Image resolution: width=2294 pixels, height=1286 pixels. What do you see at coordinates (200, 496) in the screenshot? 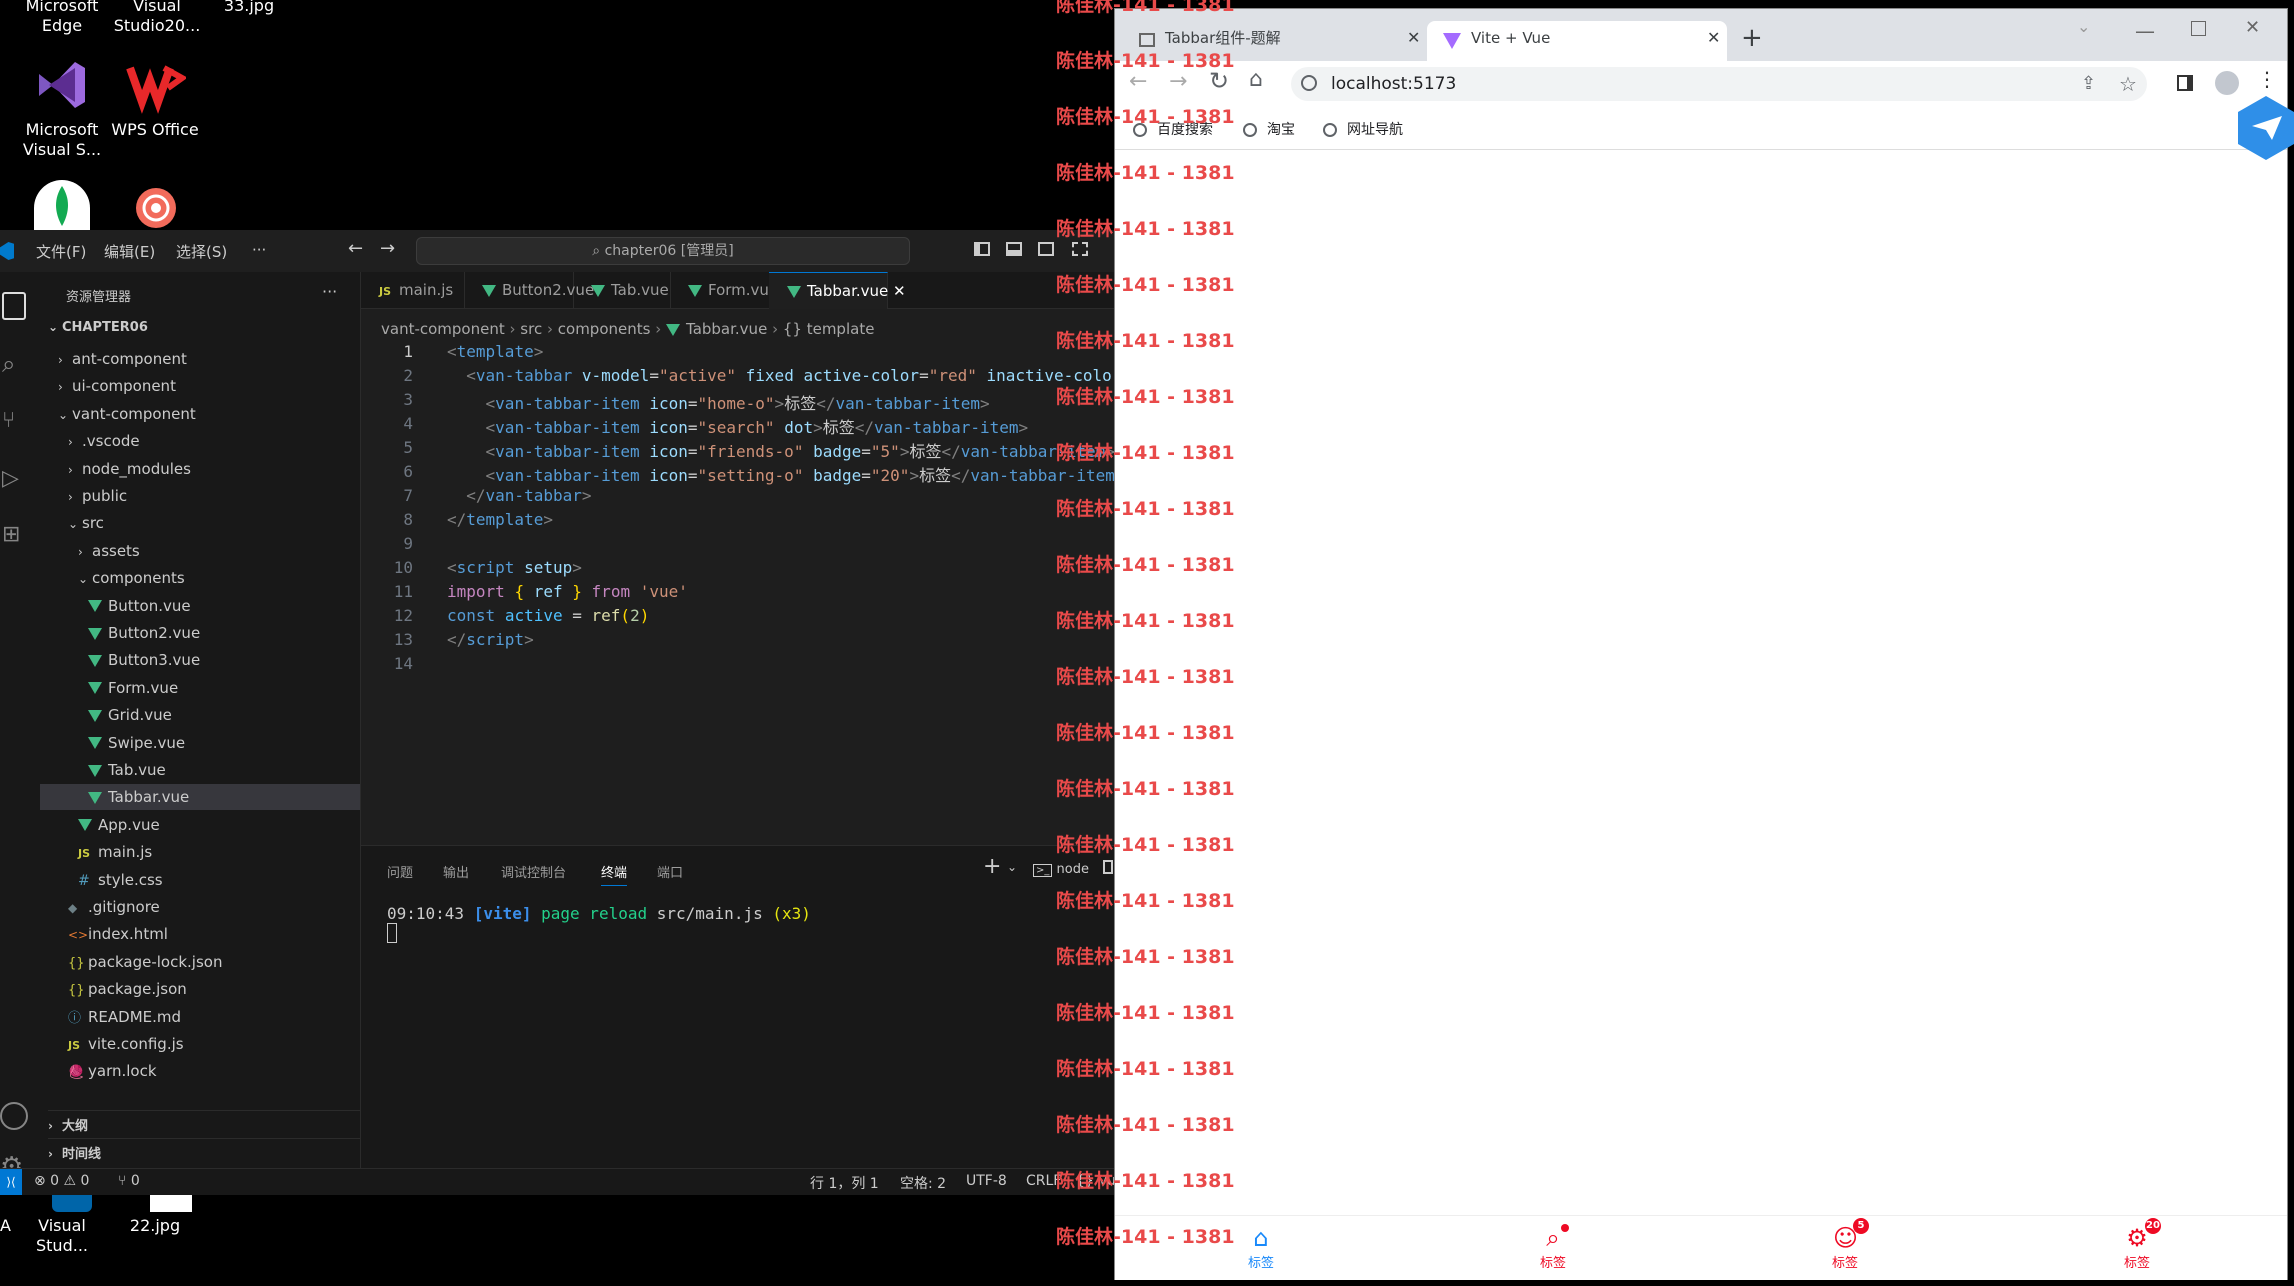
I see `tree-folder: › public` at bounding box center [200, 496].